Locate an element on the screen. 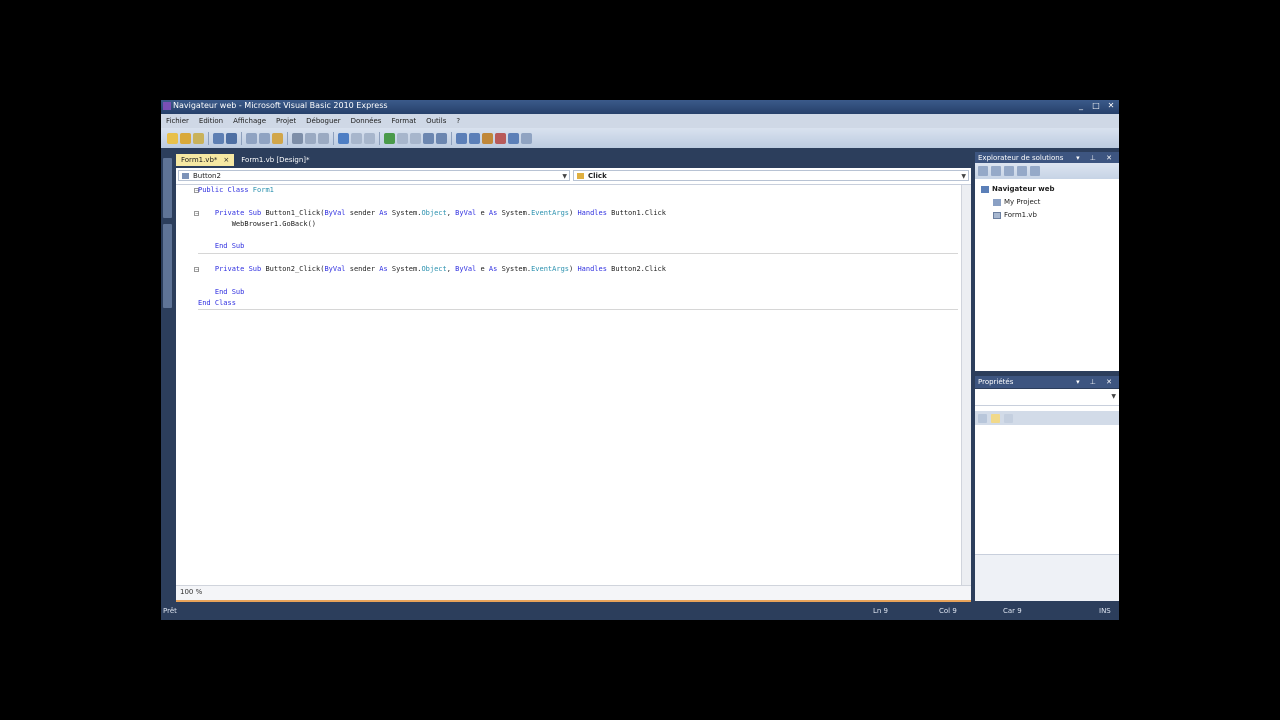  categorized-icon is located at coordinates (982, 418).